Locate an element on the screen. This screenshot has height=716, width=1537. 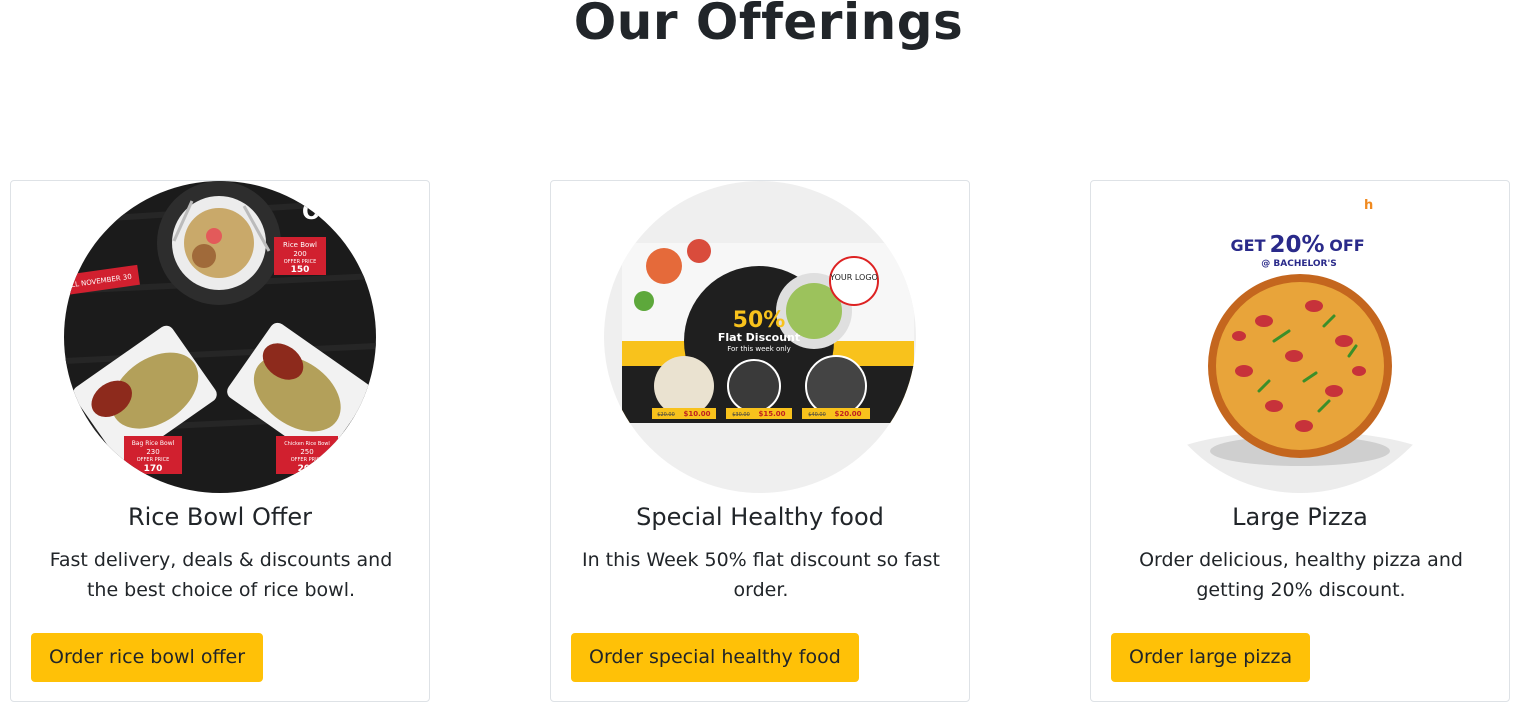
price-tag-caption-2: OFFER PRICE is located at coordinates (153, 460).